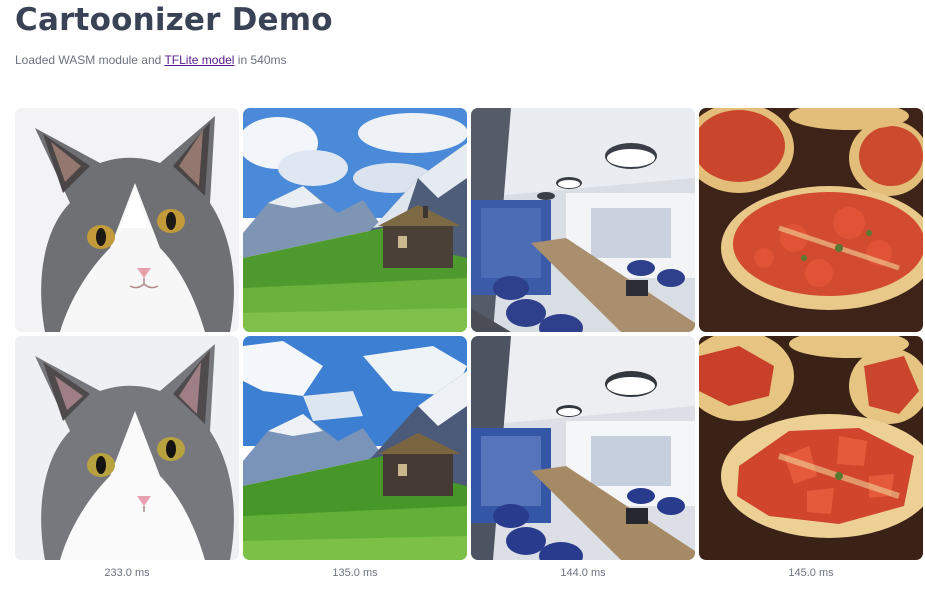  Describe the element at coordinates (127, 448) in the screenshot. I see `cartoon-cat-image` at that location.